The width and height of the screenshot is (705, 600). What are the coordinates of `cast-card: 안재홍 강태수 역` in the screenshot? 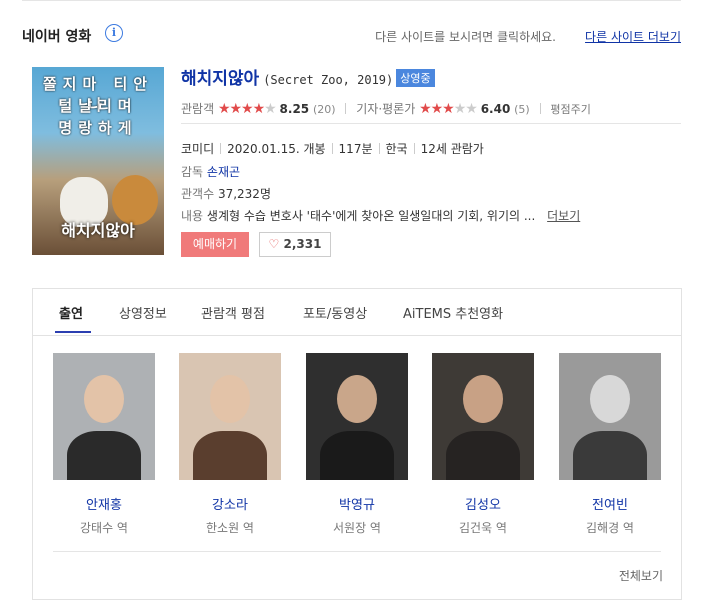 It's located at (104, 444).